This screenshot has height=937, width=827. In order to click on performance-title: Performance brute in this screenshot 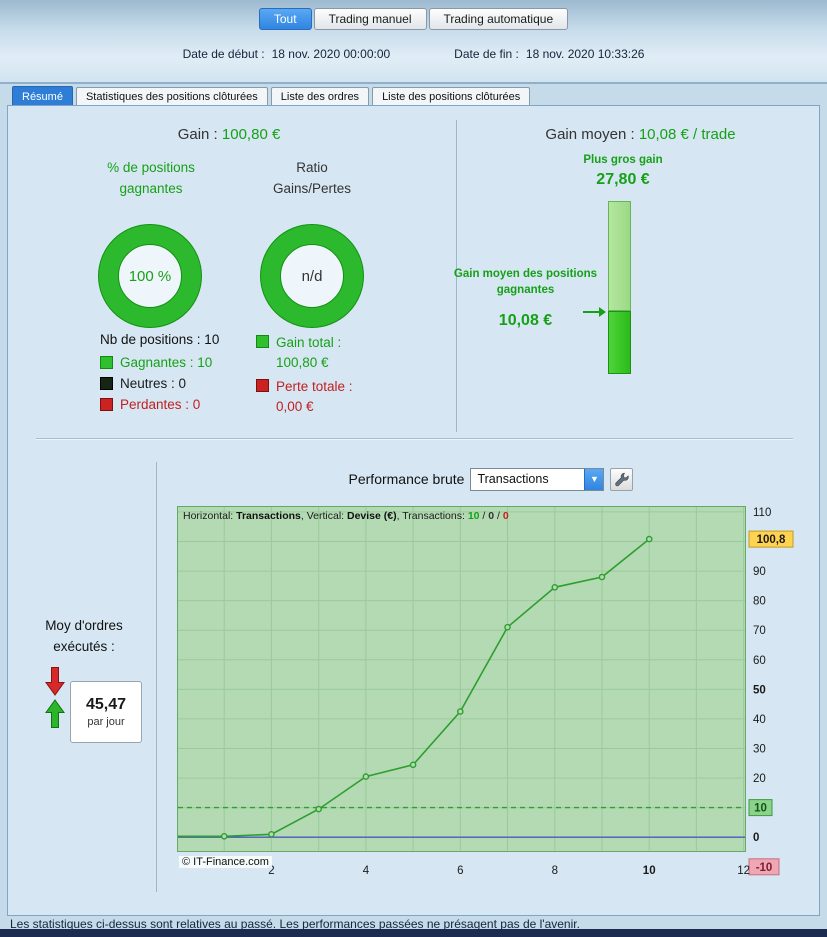, I will do `click(406, 479)`.